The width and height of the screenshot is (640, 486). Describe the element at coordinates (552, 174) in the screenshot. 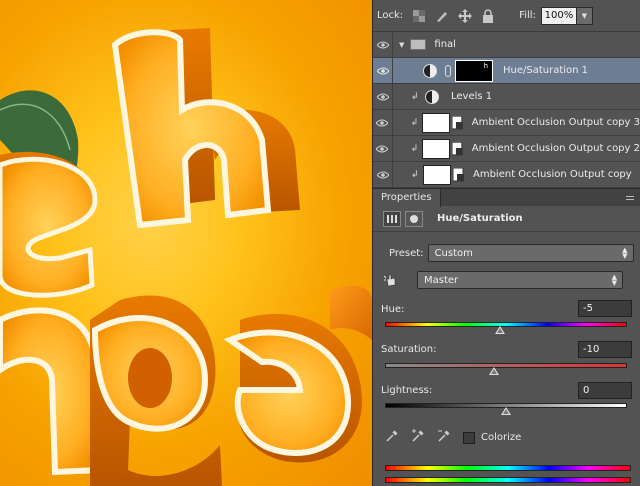

I see `layer-name: Ambient Occlusion Output copy` at that location.